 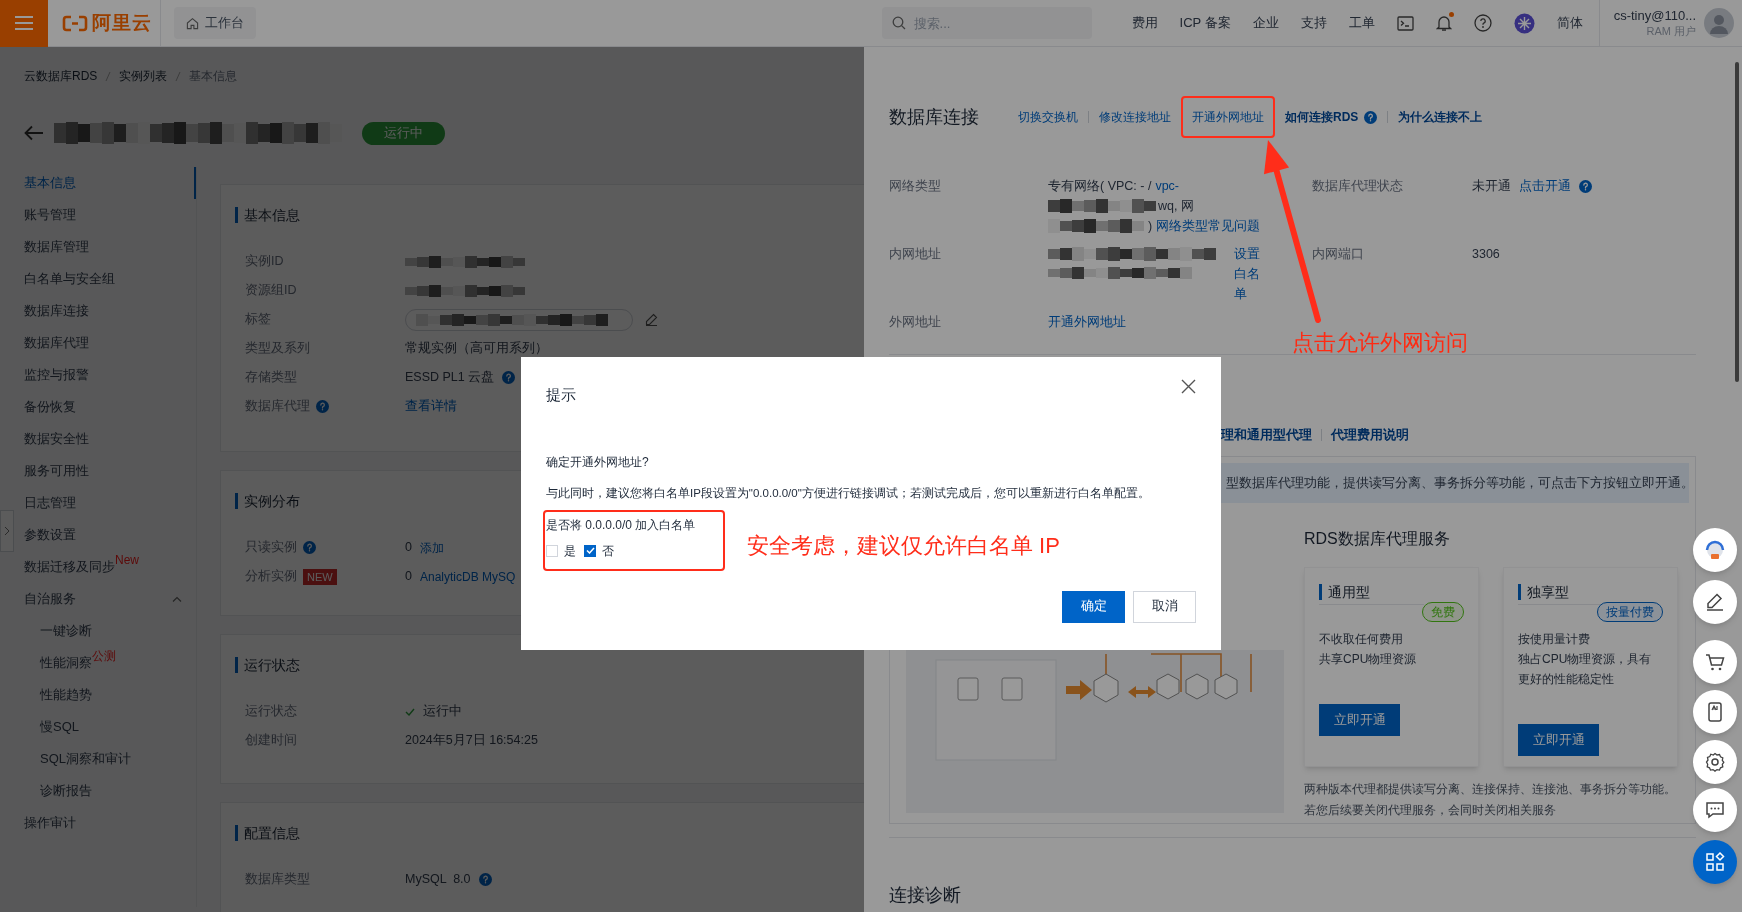 I want to click on action-link: 添加, so click(x=431, y=547).